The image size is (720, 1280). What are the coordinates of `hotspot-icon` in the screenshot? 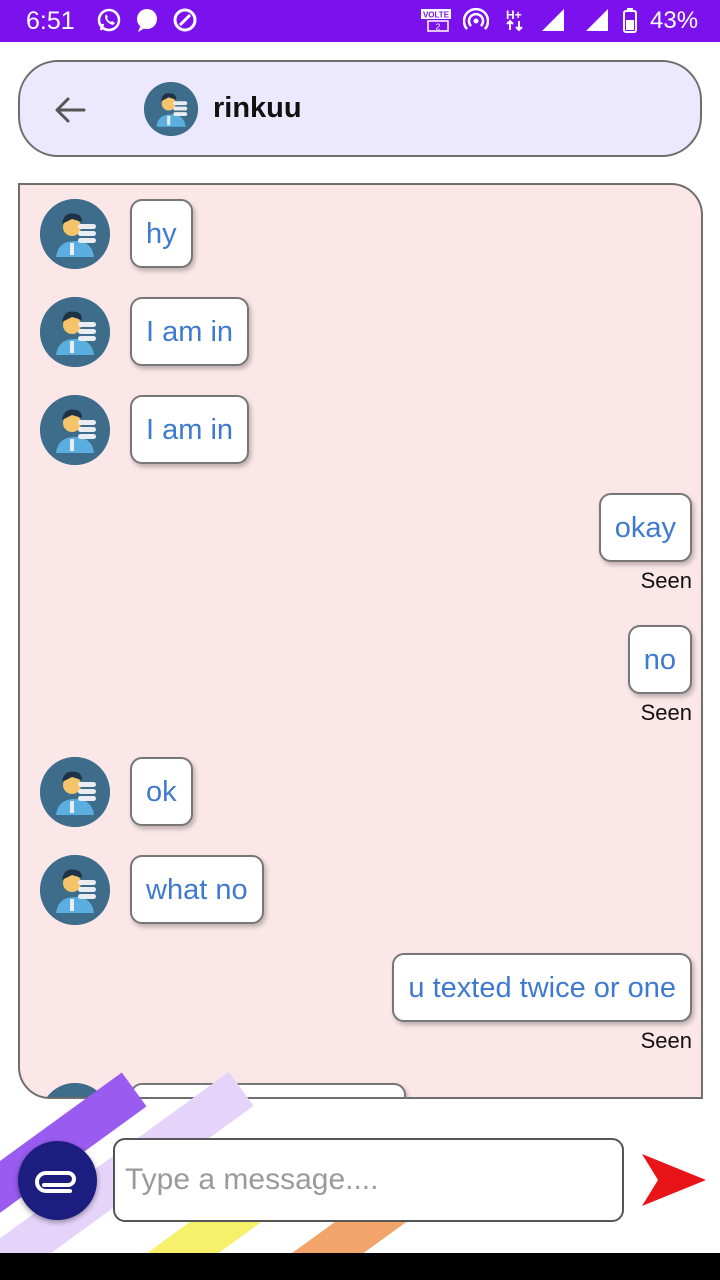 It's located at (476, 18).